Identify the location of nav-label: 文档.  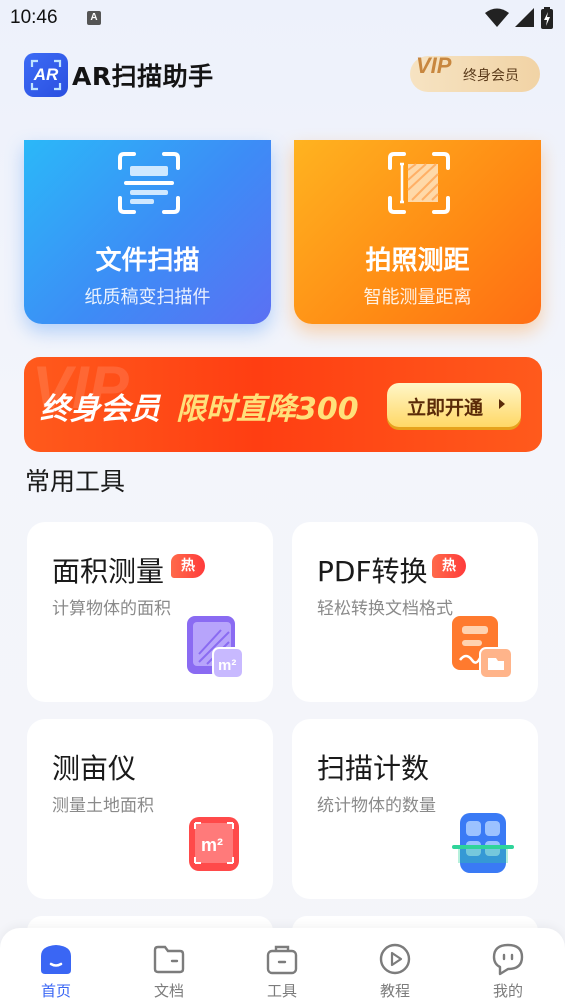
(168, 991).